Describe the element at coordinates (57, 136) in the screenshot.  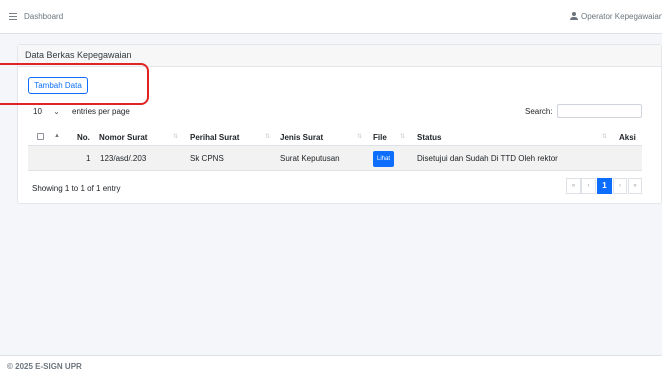
I see `sort-icon: ▲` at that location.